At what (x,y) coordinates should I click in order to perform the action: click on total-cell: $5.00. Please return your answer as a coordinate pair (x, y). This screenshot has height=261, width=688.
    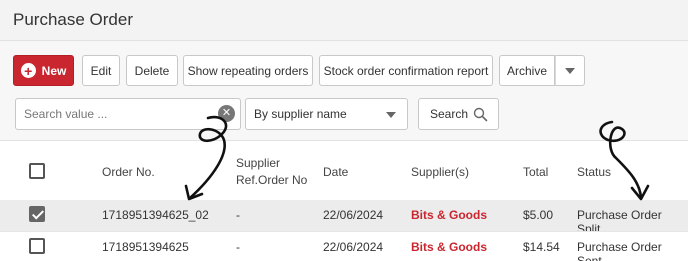
    Looking at the image, I should click on (538, 215).